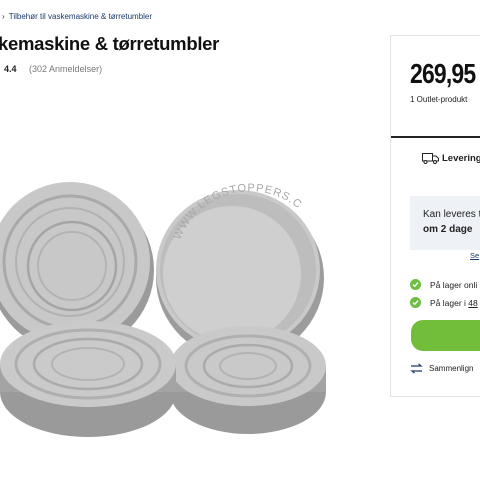 The width and height of the screenshot is (480, 480). I want to click on stock-stores-text: På lager i 48, so click(454, 303).